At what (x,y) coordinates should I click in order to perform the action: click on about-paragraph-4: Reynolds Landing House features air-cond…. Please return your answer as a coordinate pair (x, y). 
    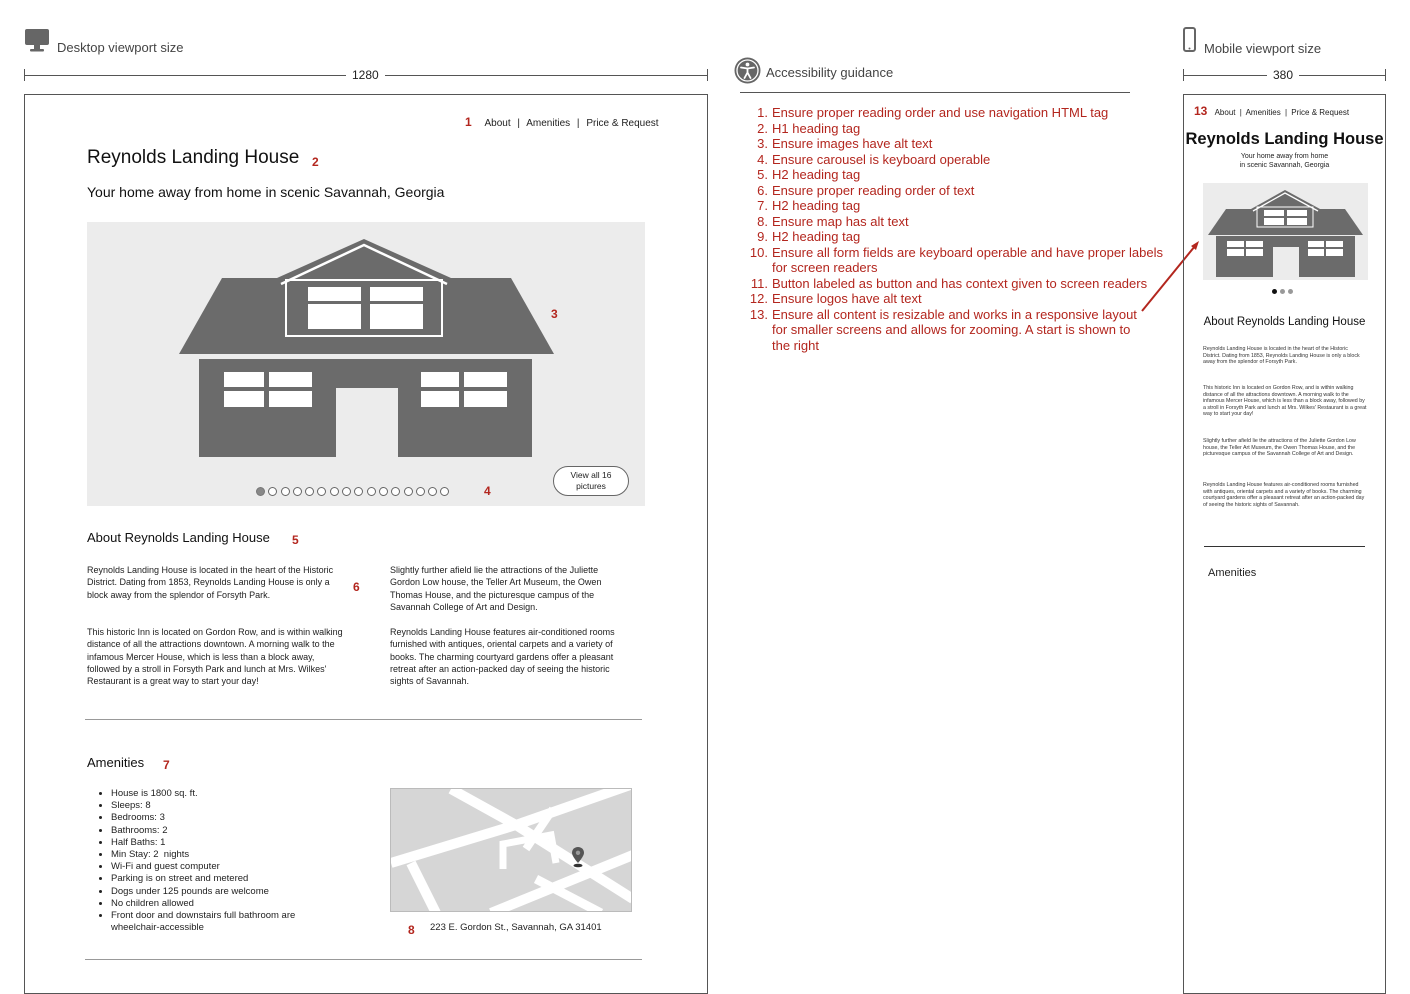
    Looking at the image, I should click on (1284, 495).